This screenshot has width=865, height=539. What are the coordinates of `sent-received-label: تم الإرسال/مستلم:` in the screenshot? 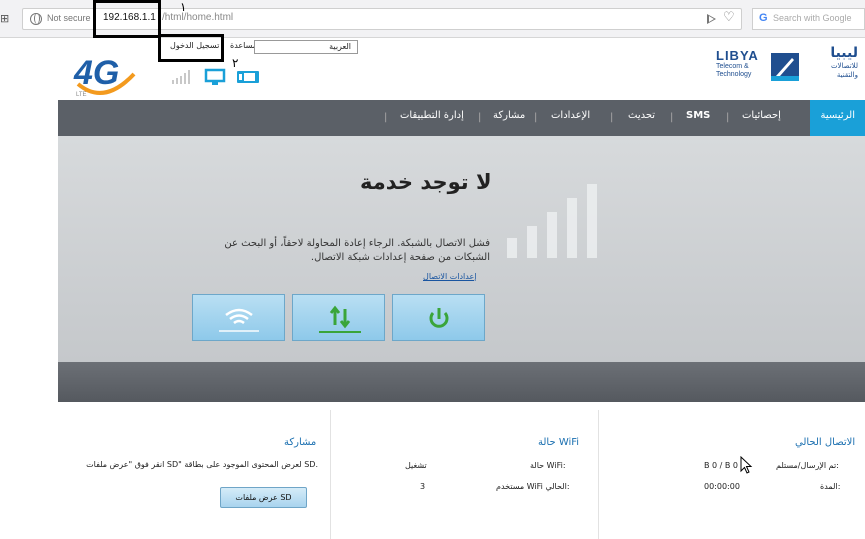 It's located at (807, 465).